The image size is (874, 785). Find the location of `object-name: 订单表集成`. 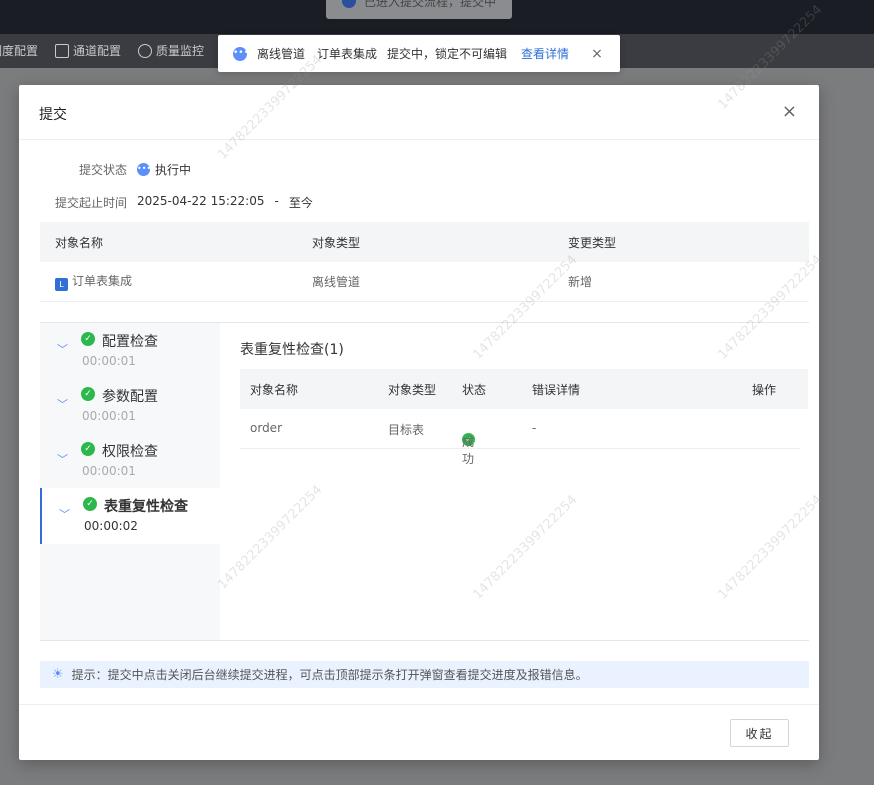

object-name: 订单表集成 is located at coordinates (102, 281).